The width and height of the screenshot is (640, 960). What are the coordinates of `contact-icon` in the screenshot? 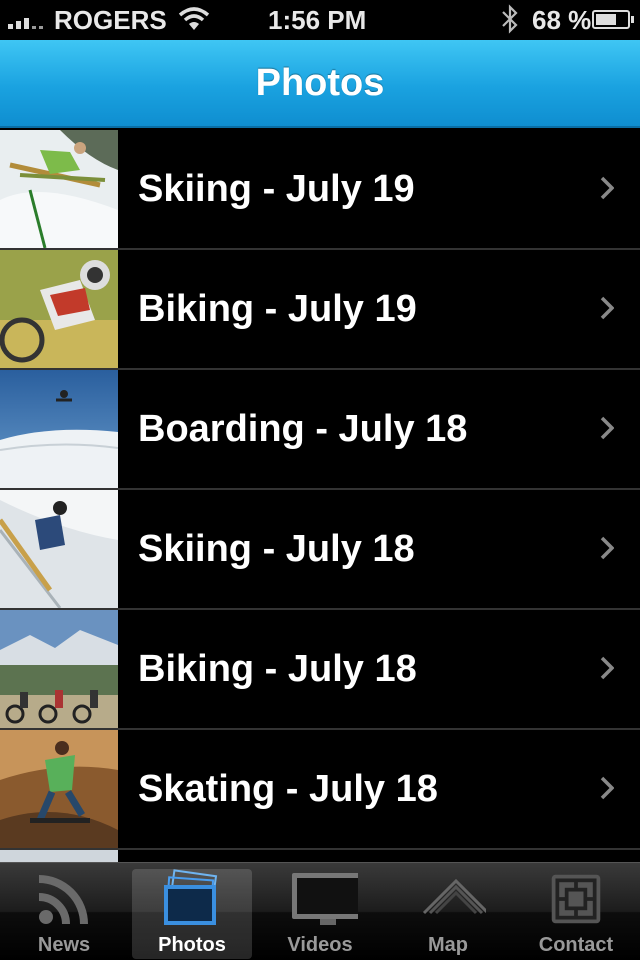 It's located at (576, 899).